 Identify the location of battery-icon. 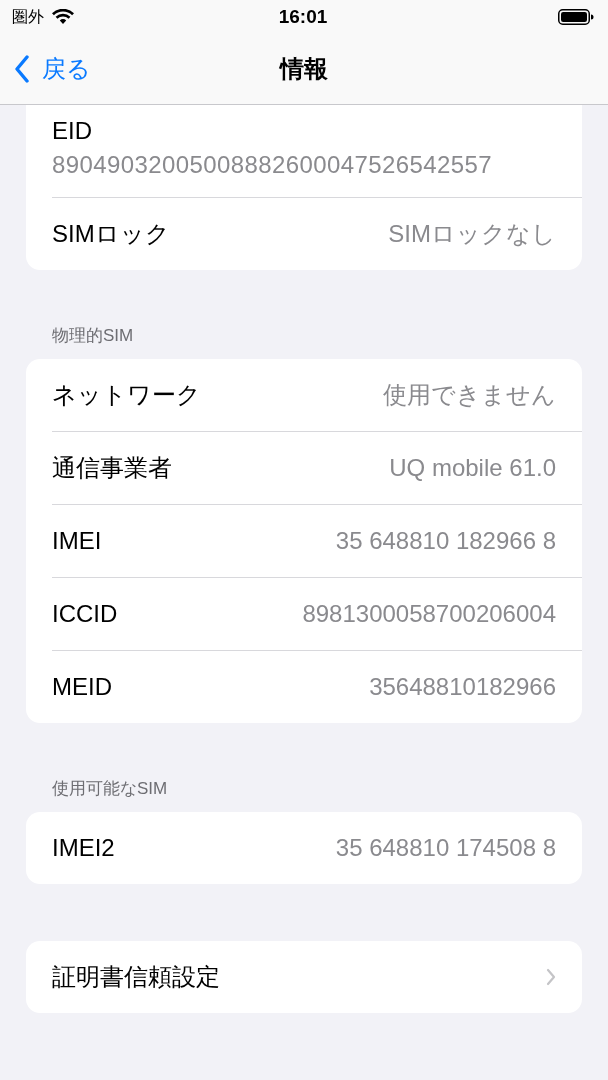
(576, 17).